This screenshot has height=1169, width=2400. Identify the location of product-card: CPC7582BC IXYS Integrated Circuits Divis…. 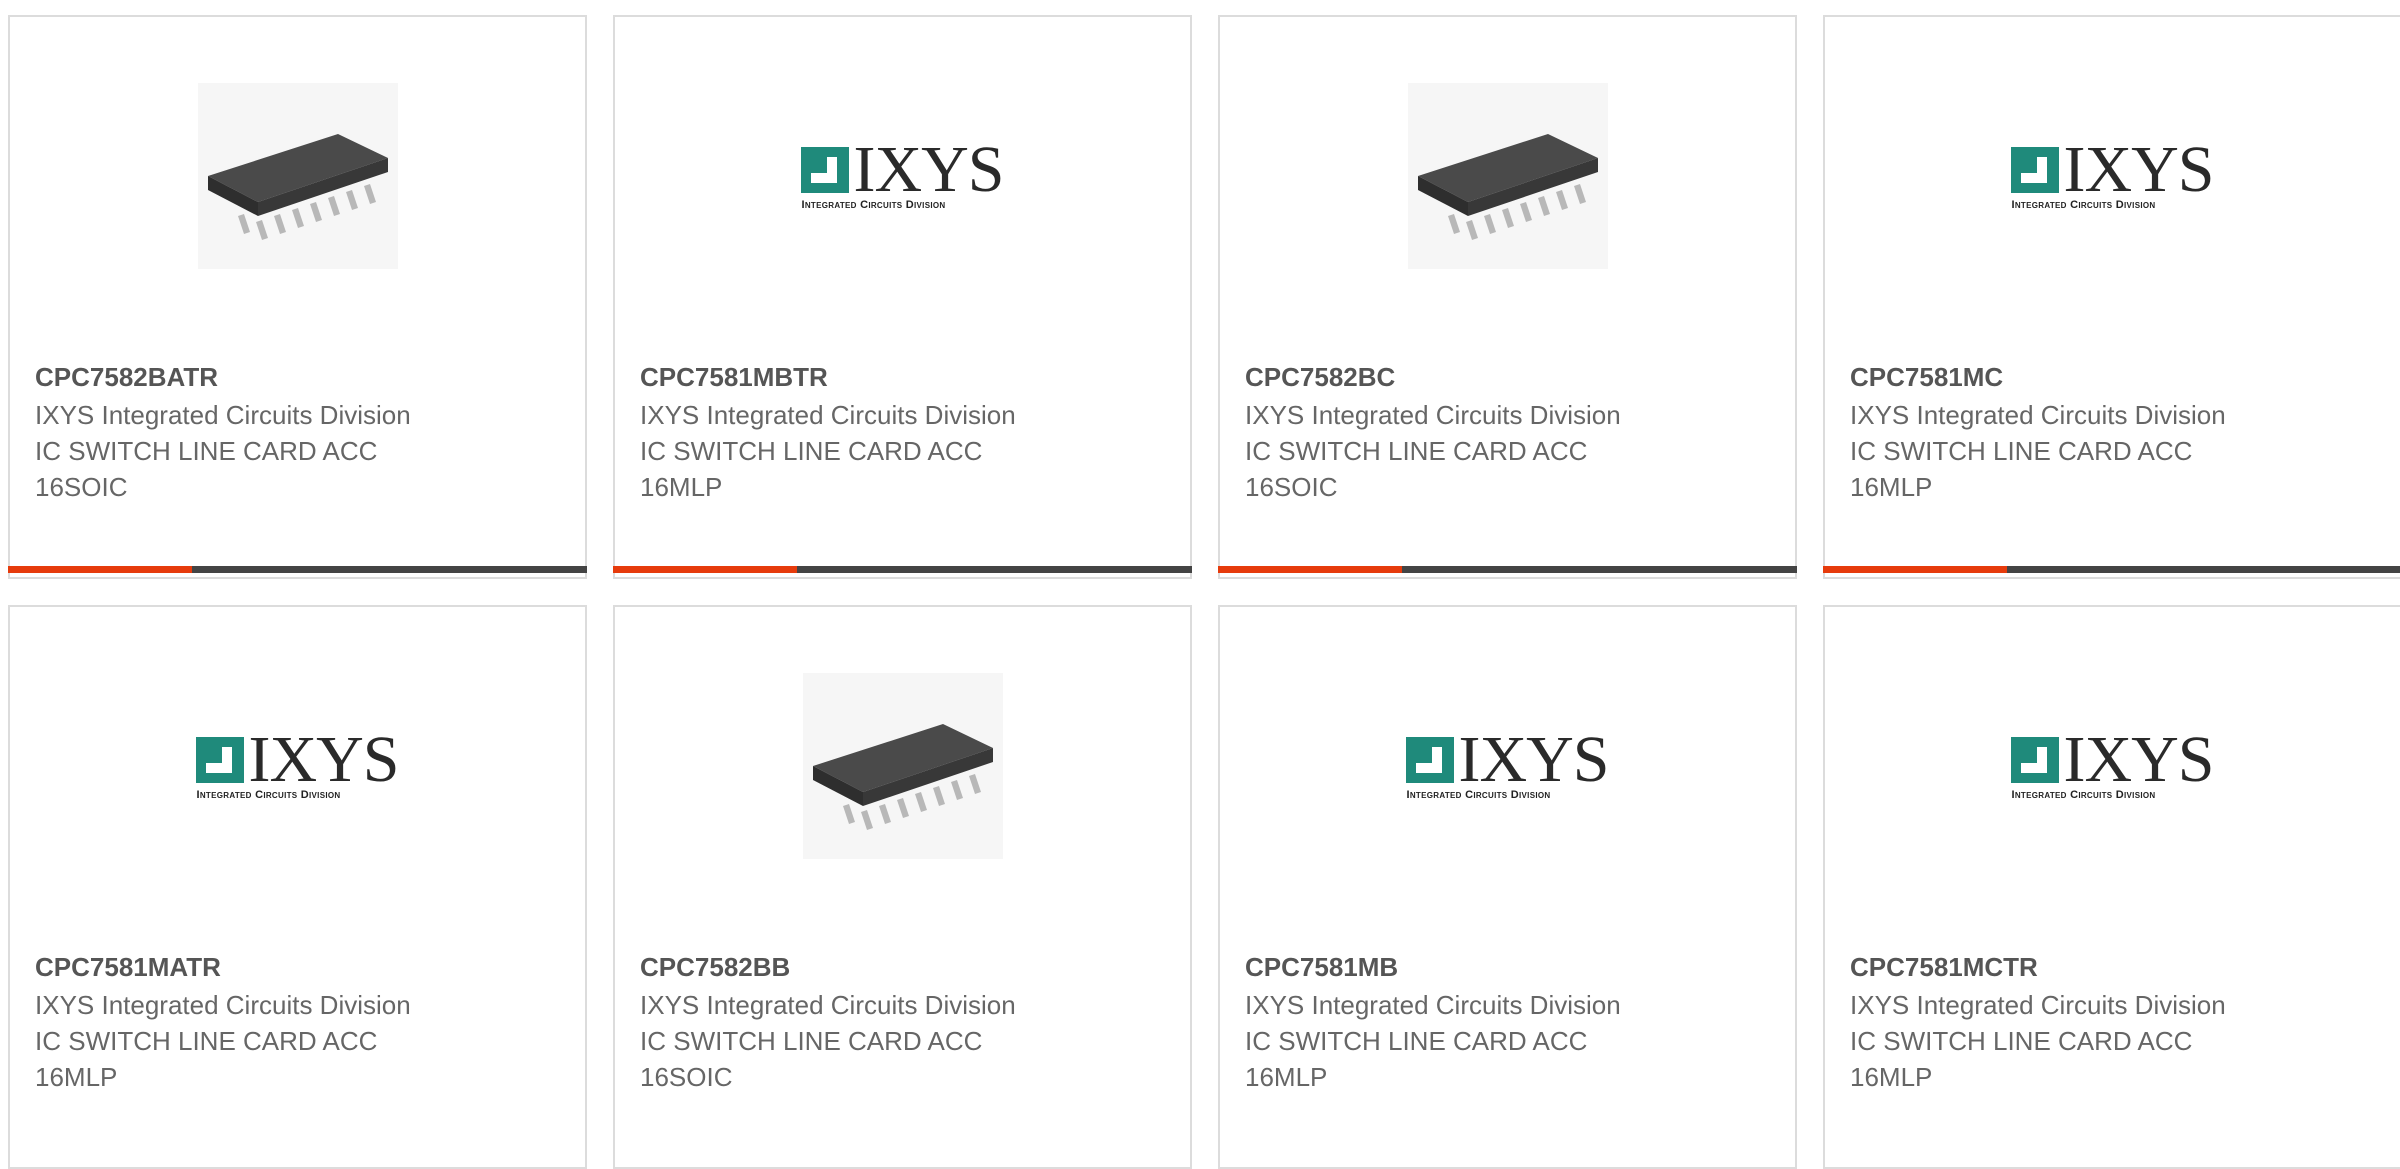
(1507, 297).